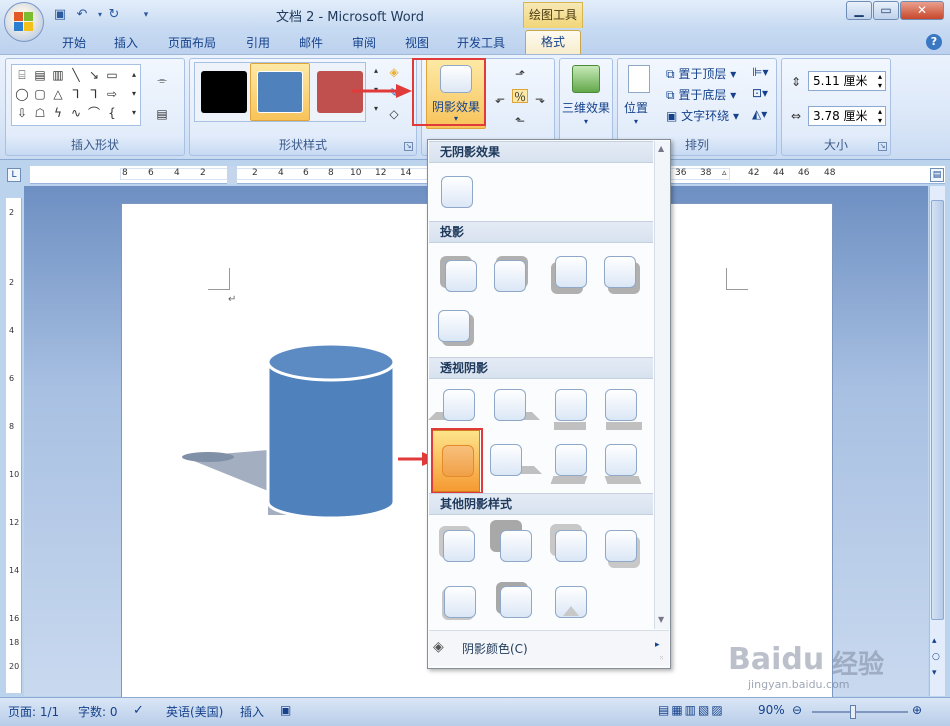 This screenshot has height=726, width=950. What do you see at coordinates (258, 44) in the screenshot?
I see `tab-references: 引用` at bounding box center [258, 44].